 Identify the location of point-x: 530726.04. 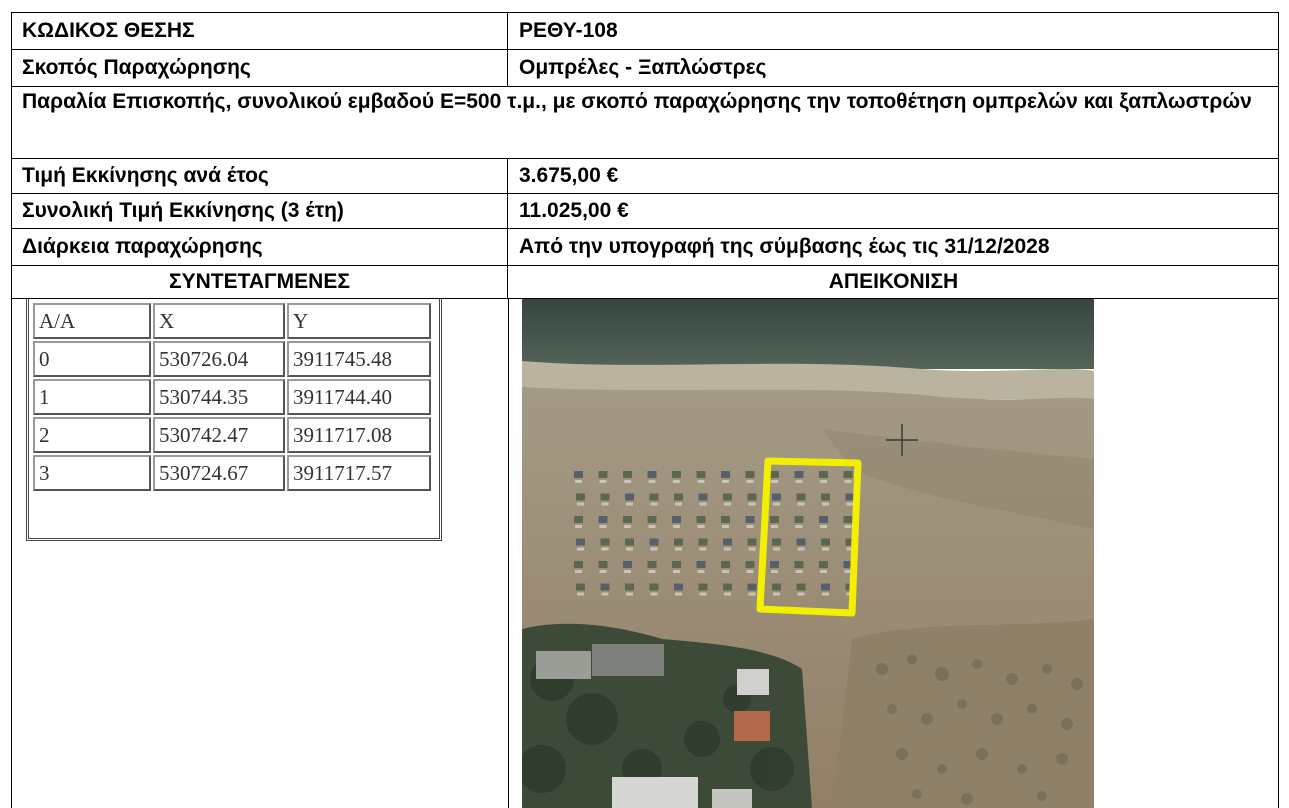
(219, 359).